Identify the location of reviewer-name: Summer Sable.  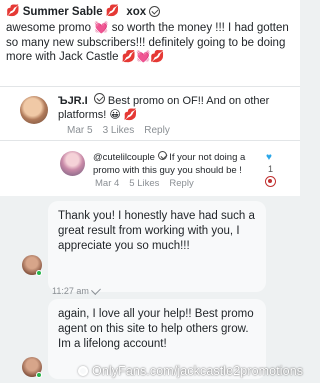
(63, 12).